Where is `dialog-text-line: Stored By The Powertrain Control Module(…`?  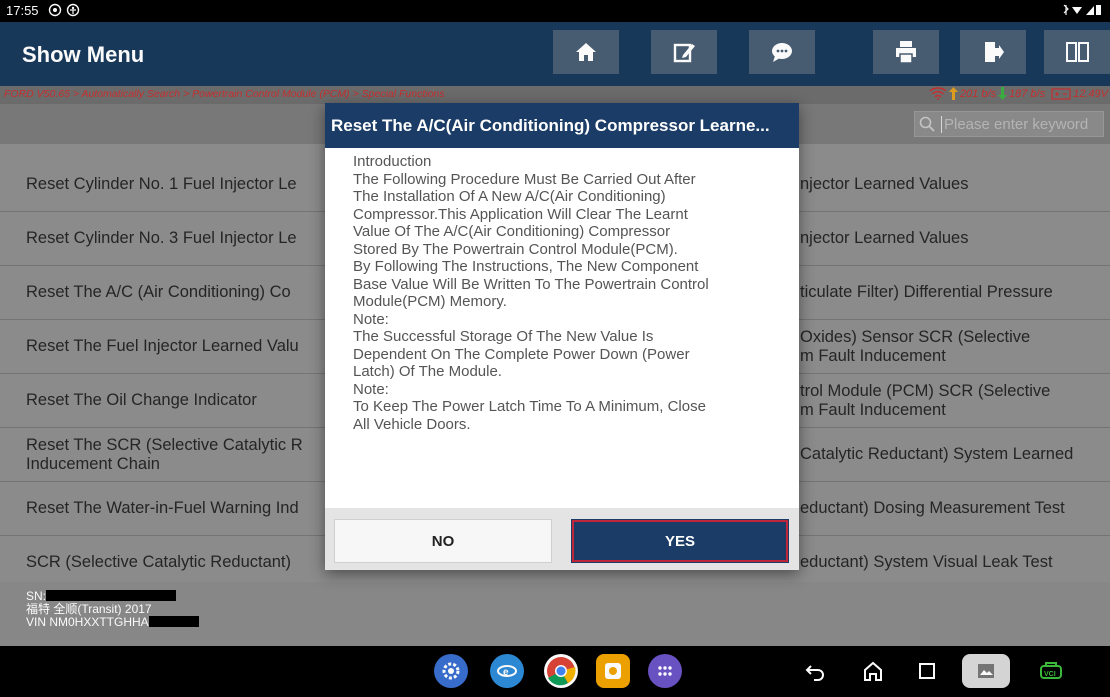
dialog-text-line: Stored By The Powertrain Control Module(… is located at coordinates (515, 249).